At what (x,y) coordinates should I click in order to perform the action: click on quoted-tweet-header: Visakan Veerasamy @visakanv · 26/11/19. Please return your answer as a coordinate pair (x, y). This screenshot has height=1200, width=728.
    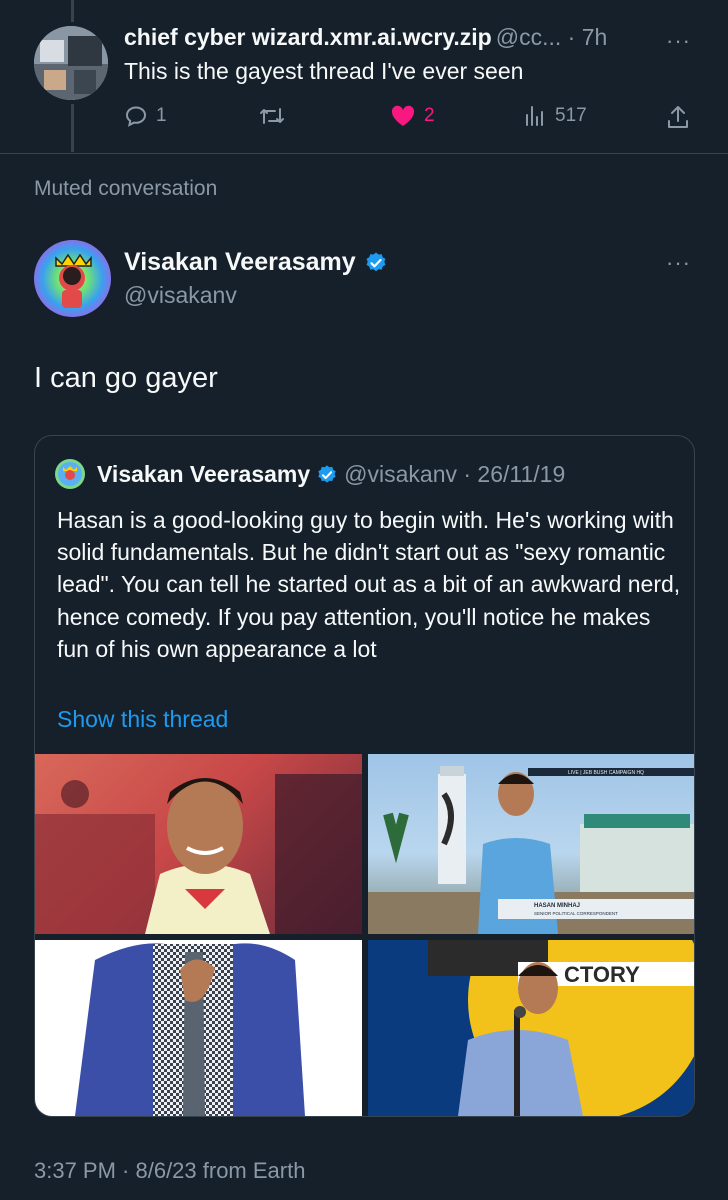
    Looking at the image, I should click on (331, 474).